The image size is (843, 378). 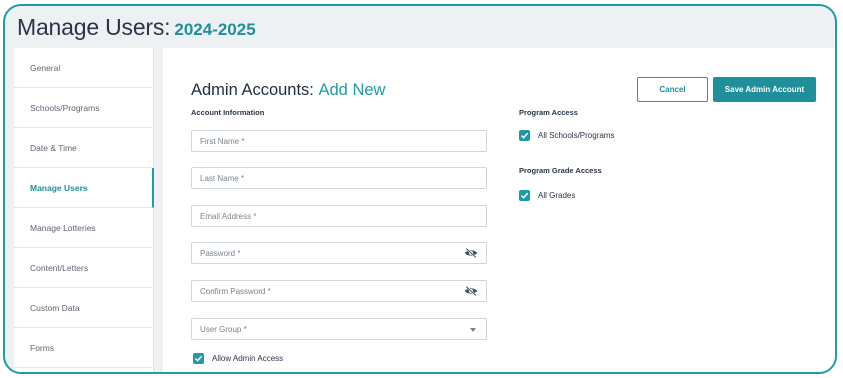 What do you see at coordinates (84, 308) in the screenshot?
I see `sidebar-item-custom-data: Custom Data` at bounding box center [84, 308].